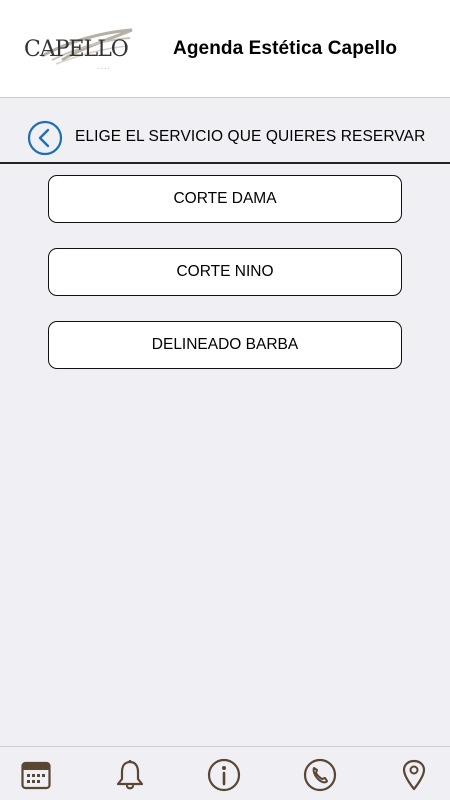 This screenshot has width=450, height=800. I want to click on tab-notifications, so click(130, 775).